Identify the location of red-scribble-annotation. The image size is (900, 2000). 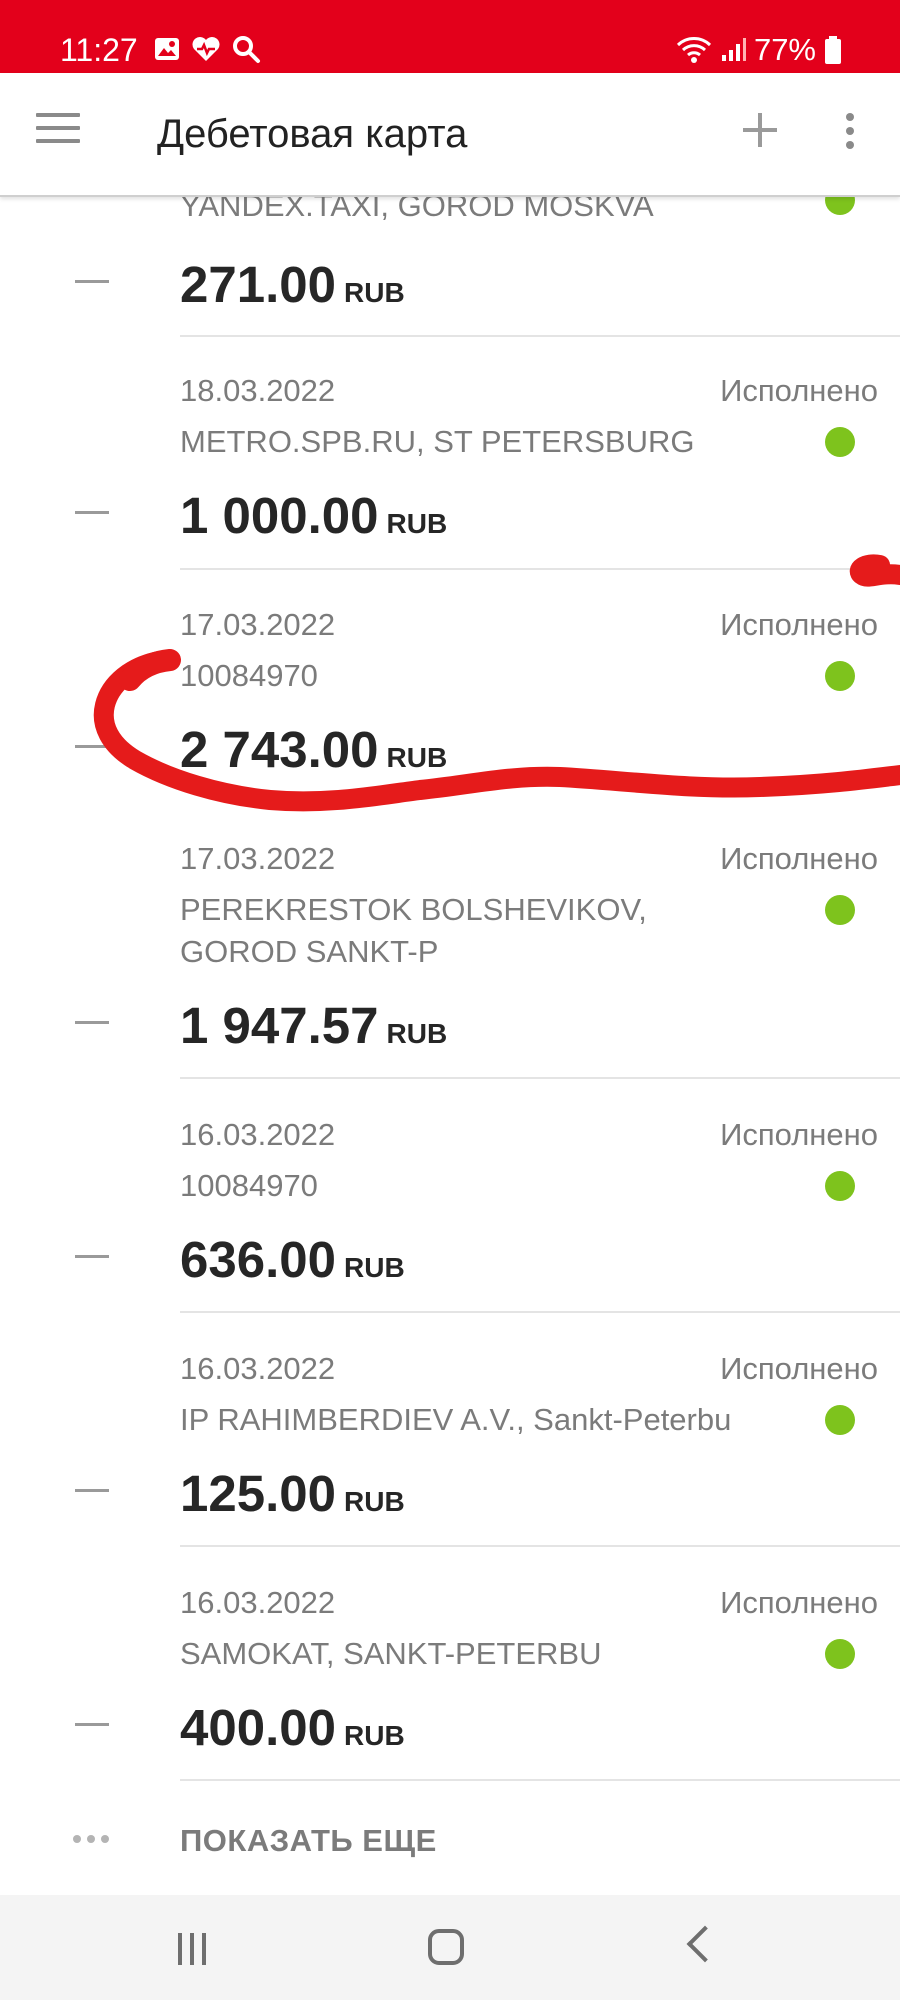
(496, 683).